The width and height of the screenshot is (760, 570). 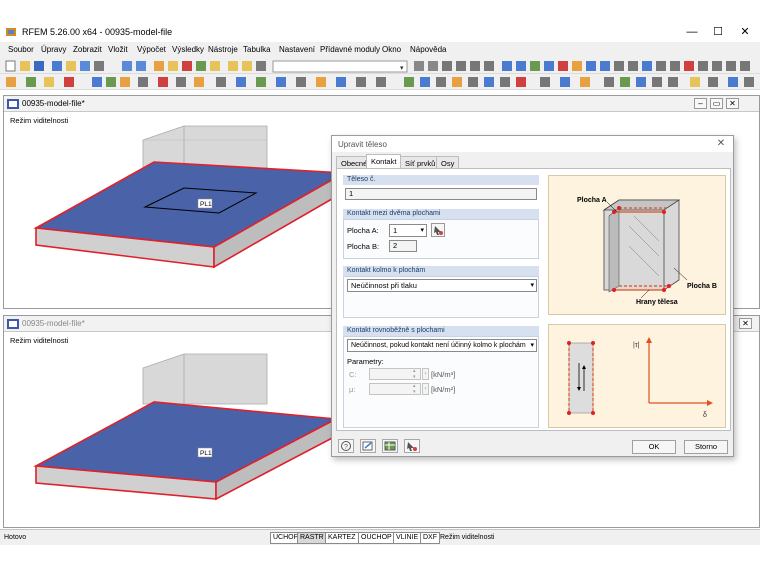 I want to click on menu-view: Zobrazit, so click(x=87, y=49).